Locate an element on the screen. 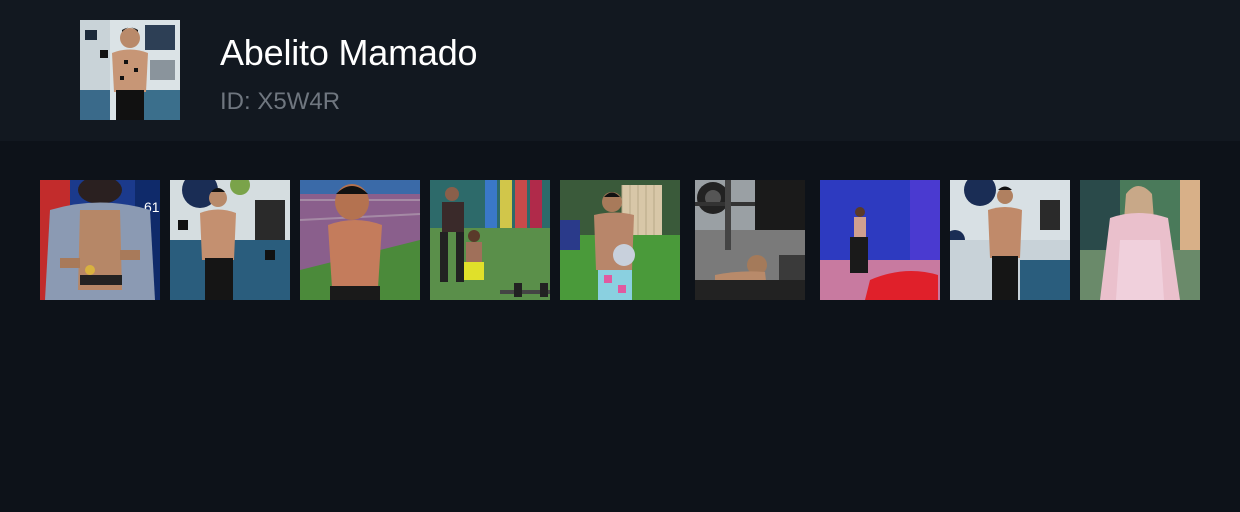  video-thumbnail-1: 61 is located at coordinates (100, 240).